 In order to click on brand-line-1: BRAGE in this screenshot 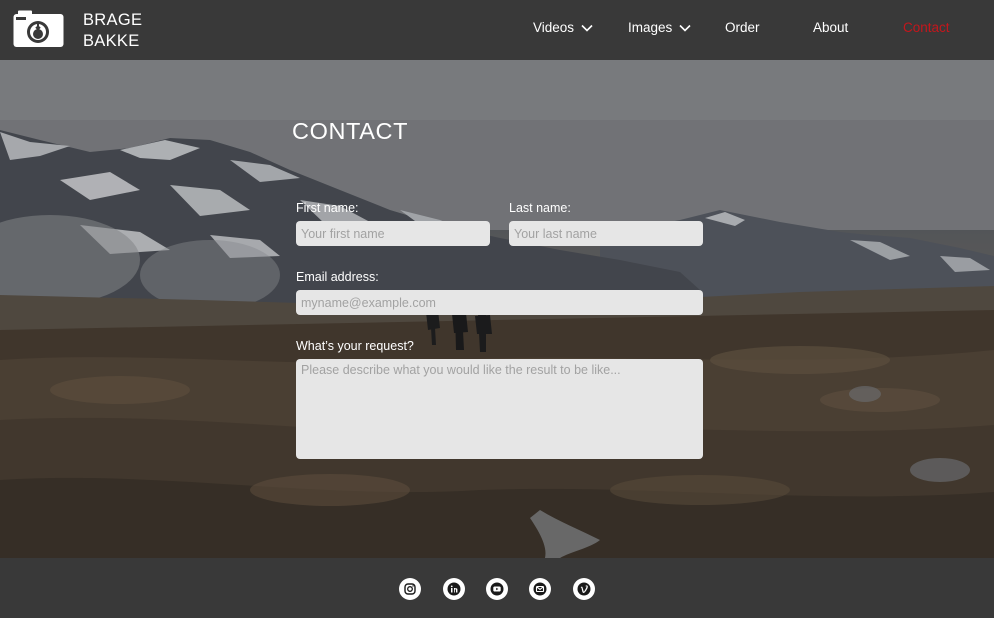, I will do `click(113, 20)`.